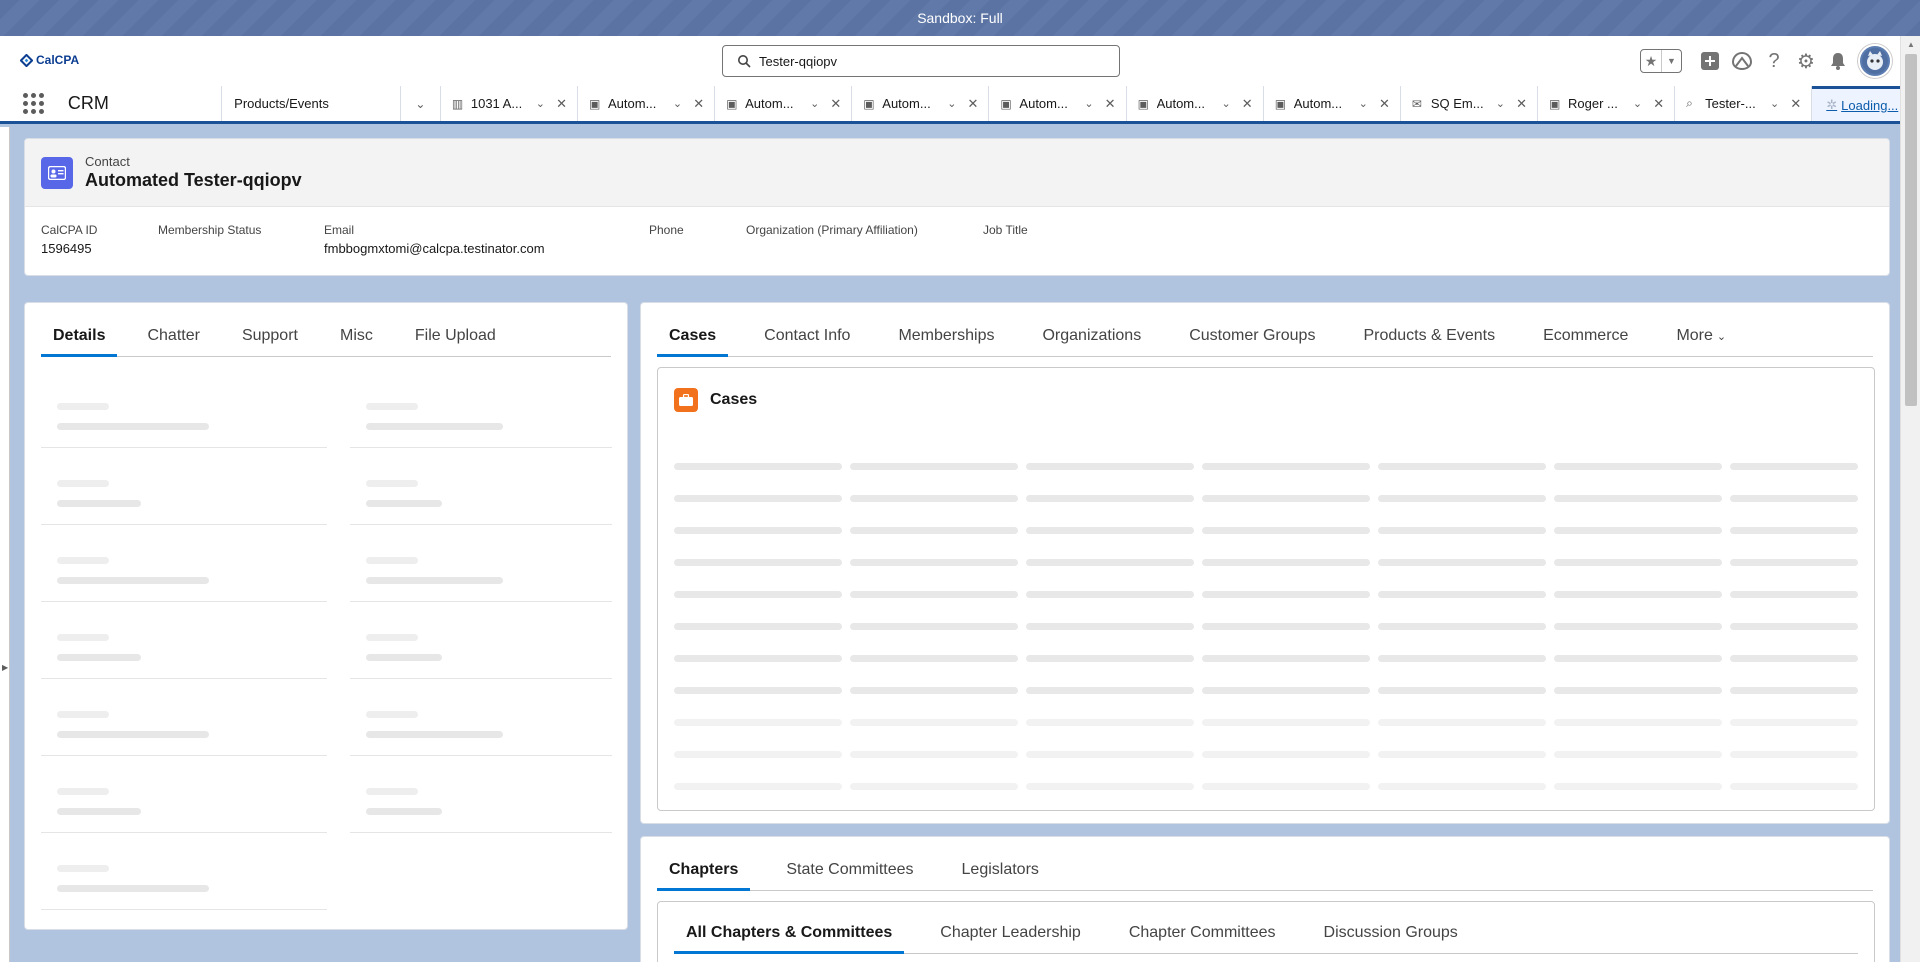 The width and height of the screenshot is (1920, 962). Describe the element at coordinates (270, 335) in the screenshot. I see `tab-support: Support` at that location.